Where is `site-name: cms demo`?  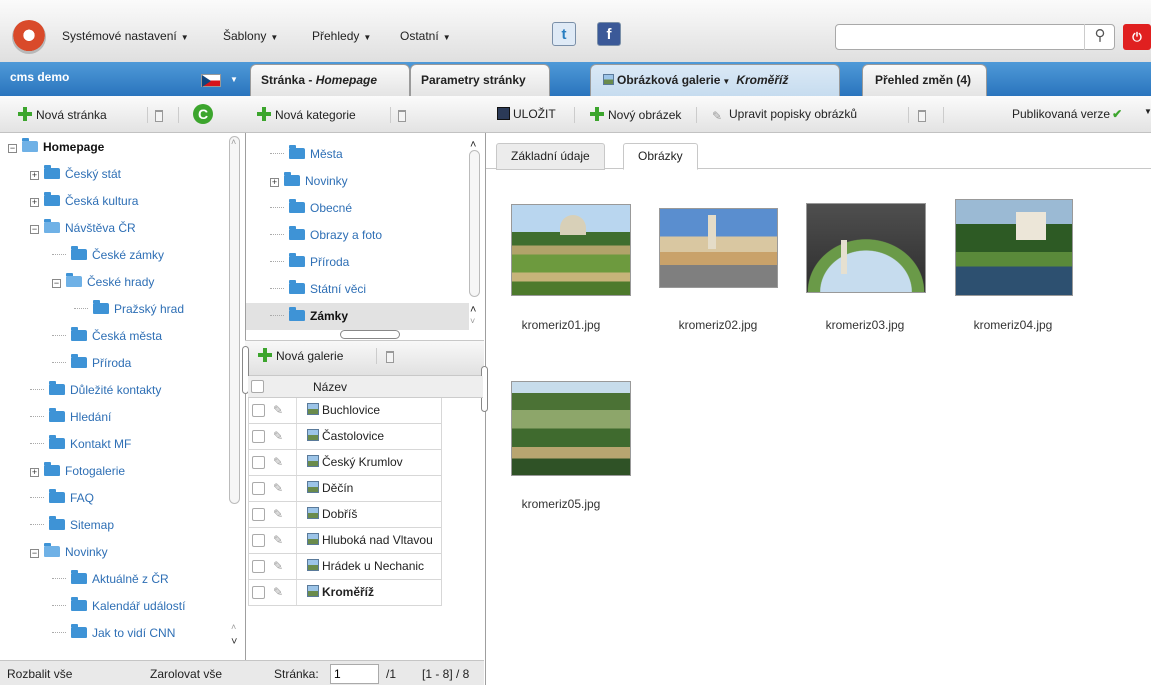 site-name: cms demo is located at coordinates (39, 77).